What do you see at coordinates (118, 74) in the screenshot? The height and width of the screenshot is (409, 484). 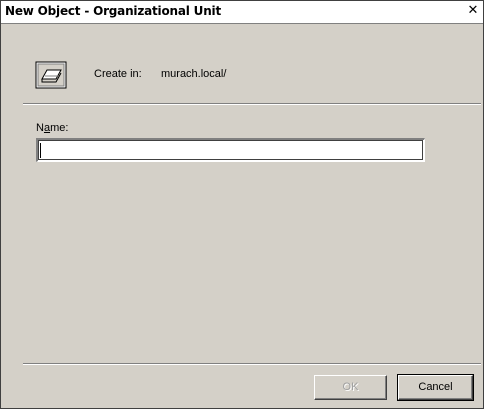 I see `create-in-label: Create in:` at bounding box center [118, 74].